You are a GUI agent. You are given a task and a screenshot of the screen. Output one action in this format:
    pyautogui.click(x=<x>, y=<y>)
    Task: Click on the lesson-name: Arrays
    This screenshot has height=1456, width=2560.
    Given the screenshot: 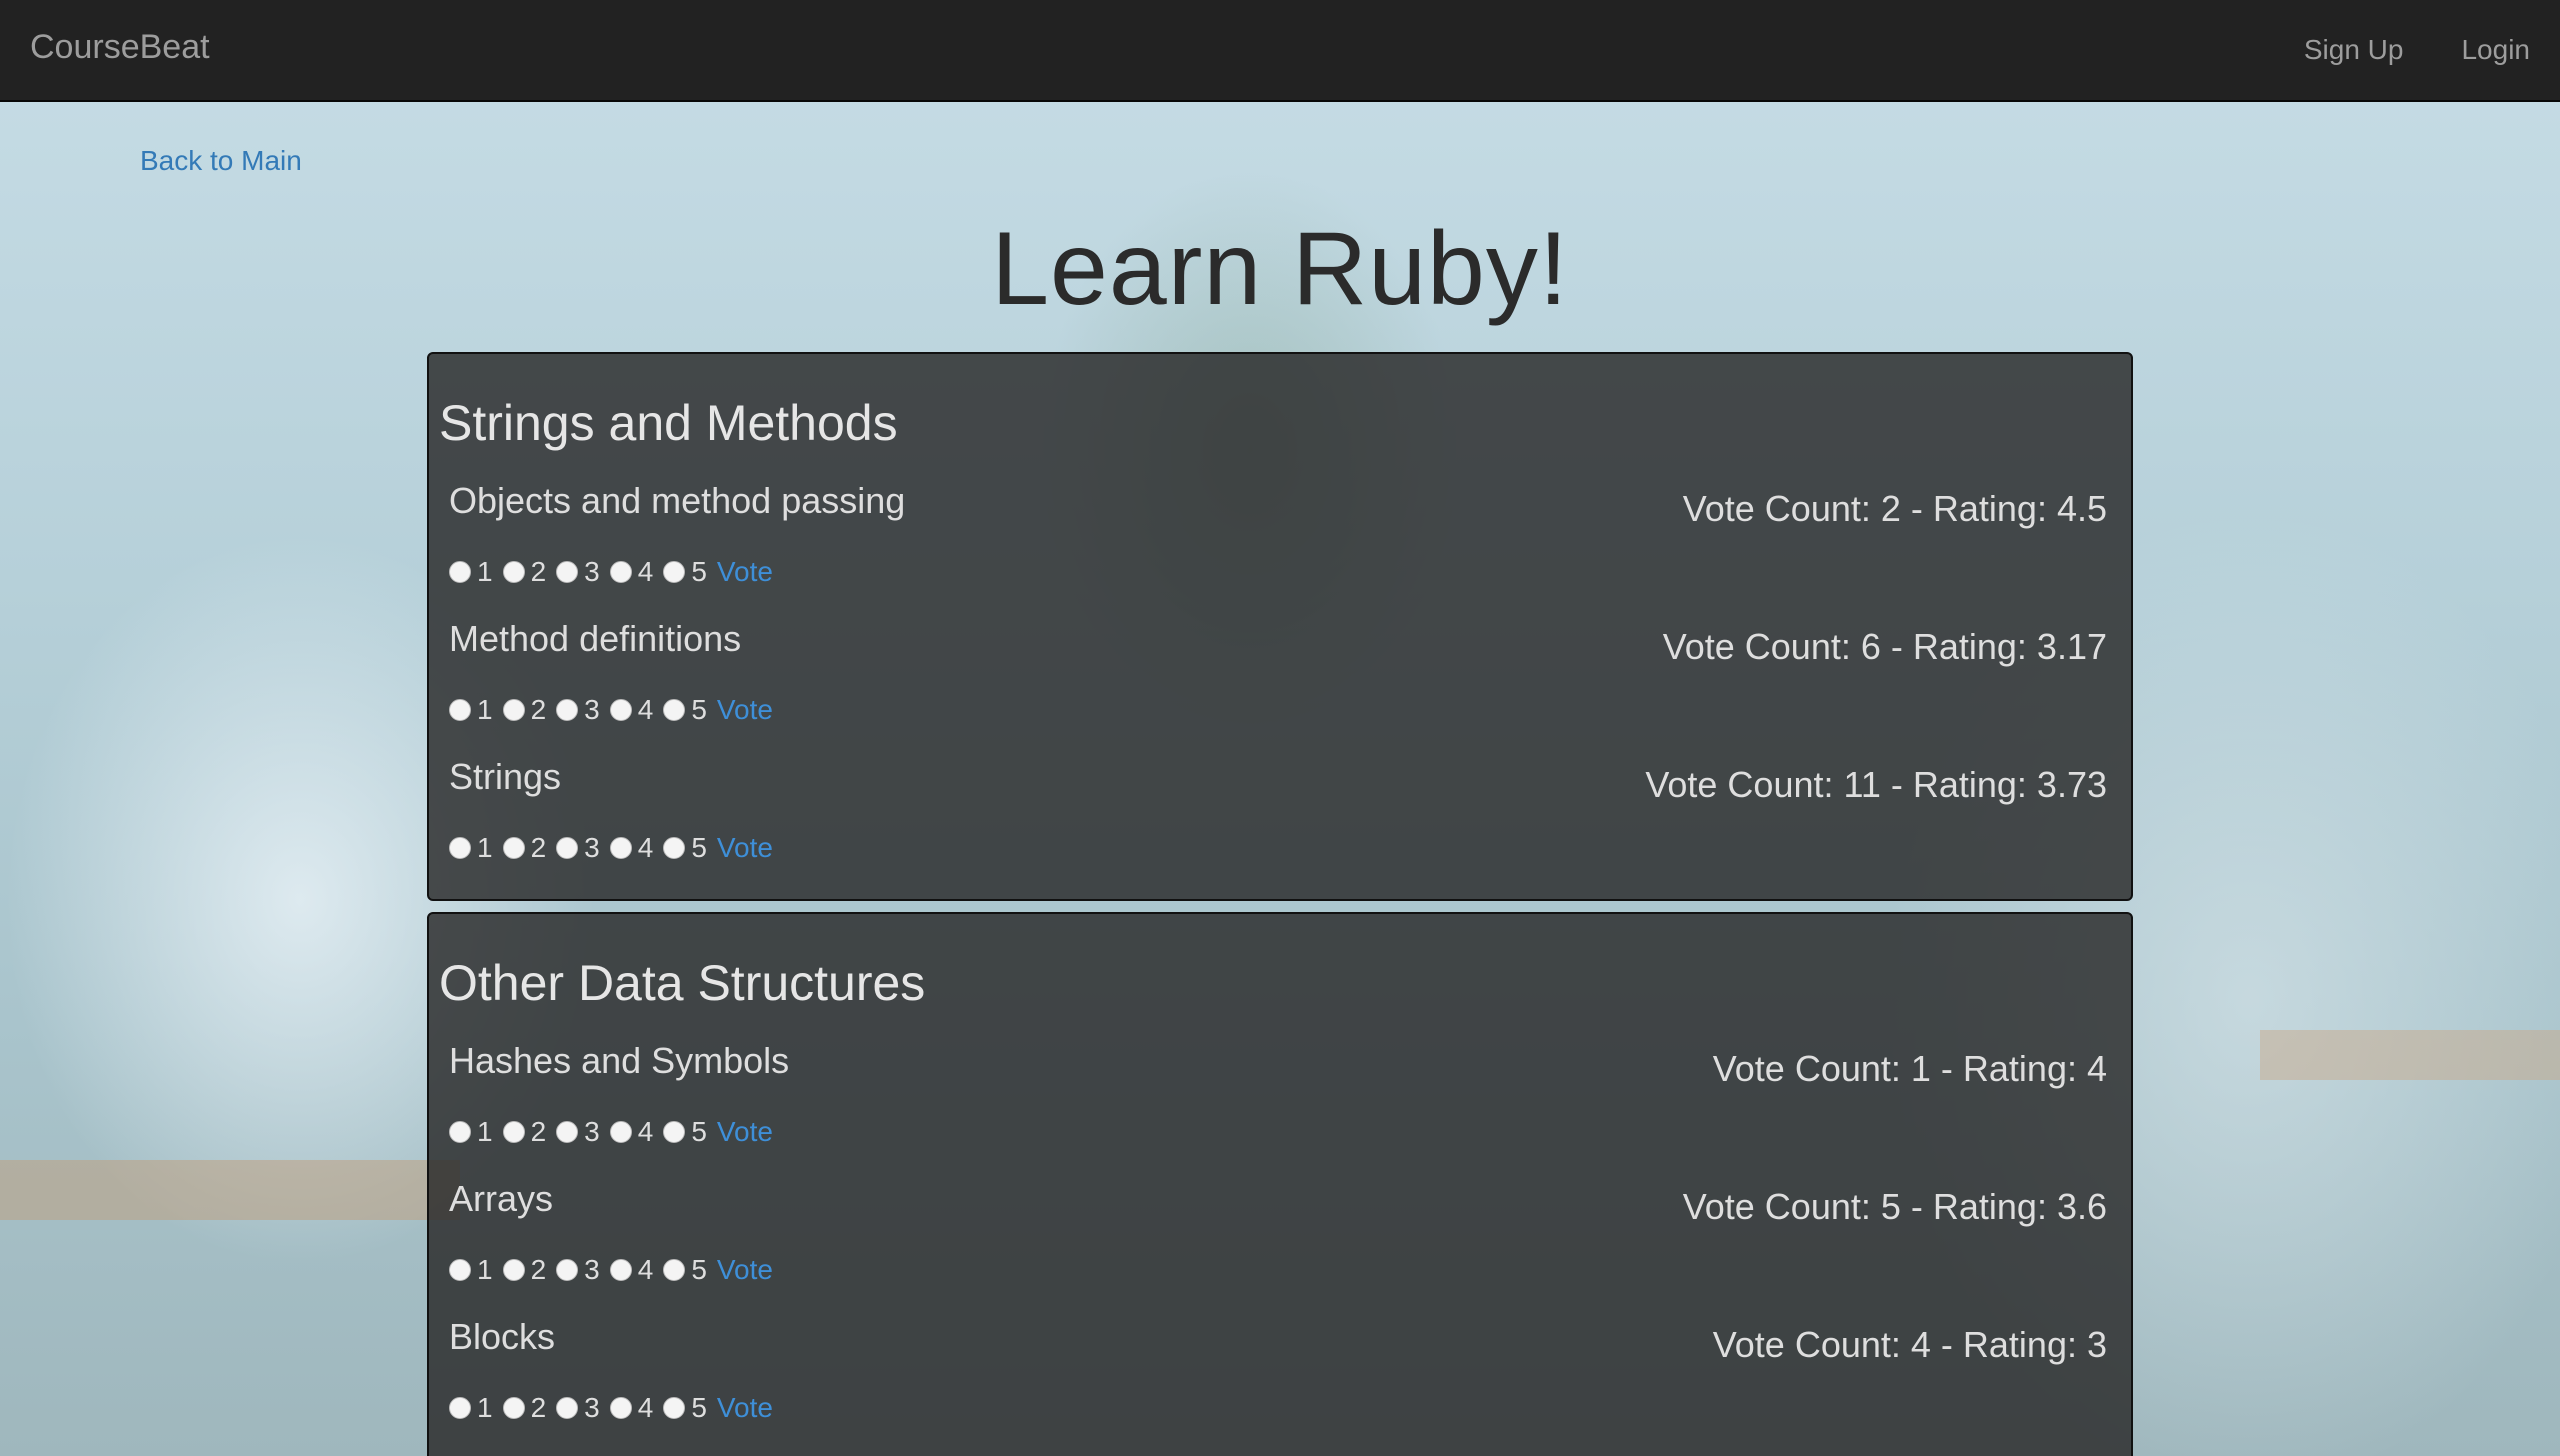 What is the action you would take?
    pyautogui.click(x=501, y=1198)
    